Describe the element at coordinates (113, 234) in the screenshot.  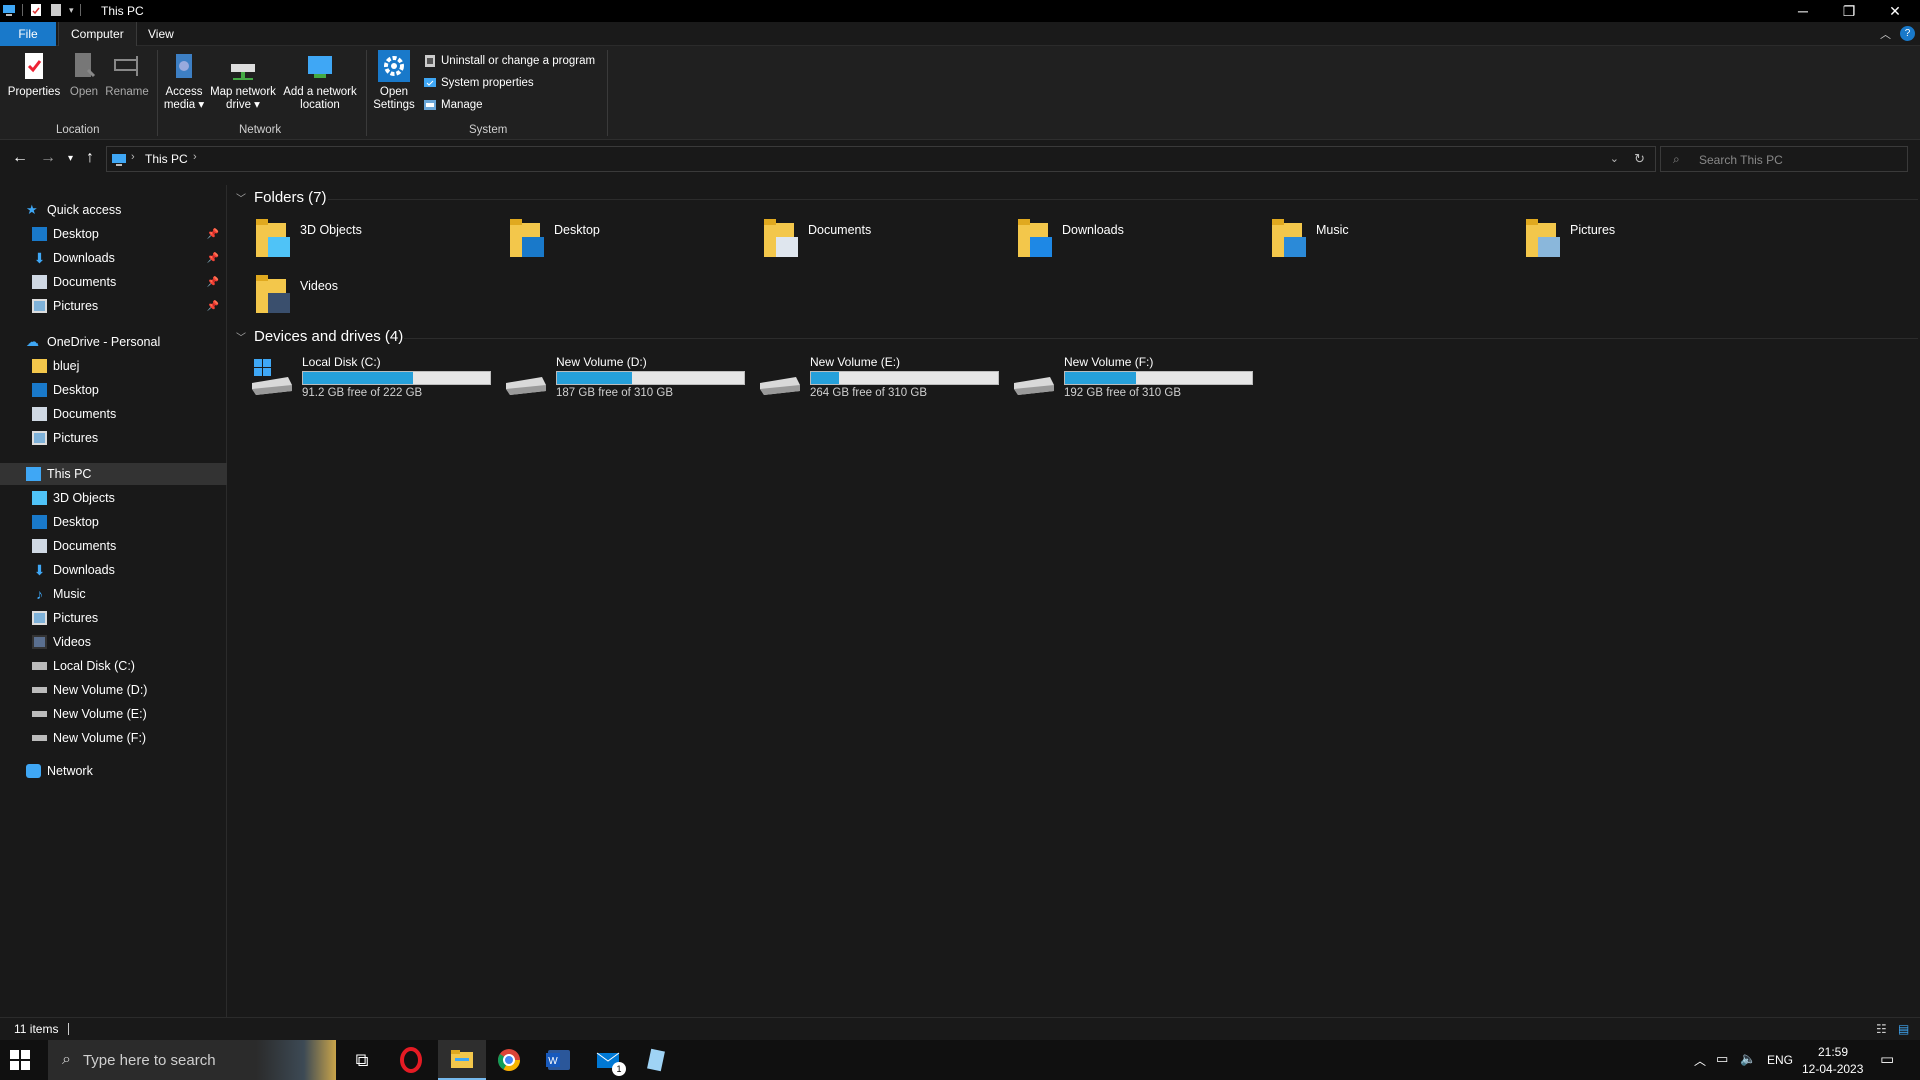
I see `sidebar-item-desktop: Desktop 📌` at that location.